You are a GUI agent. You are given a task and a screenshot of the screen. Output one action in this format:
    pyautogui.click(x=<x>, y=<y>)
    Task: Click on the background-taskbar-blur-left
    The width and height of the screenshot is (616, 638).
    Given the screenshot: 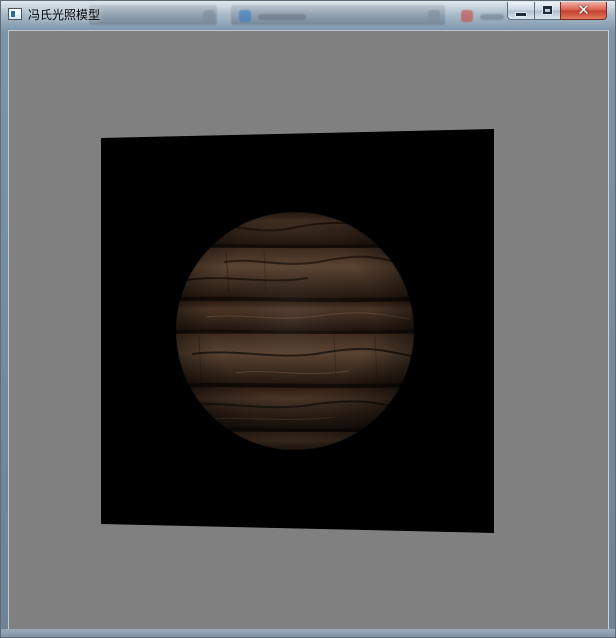 What is the action you would take?
    pyautogui.click(x=153, y=15)
    